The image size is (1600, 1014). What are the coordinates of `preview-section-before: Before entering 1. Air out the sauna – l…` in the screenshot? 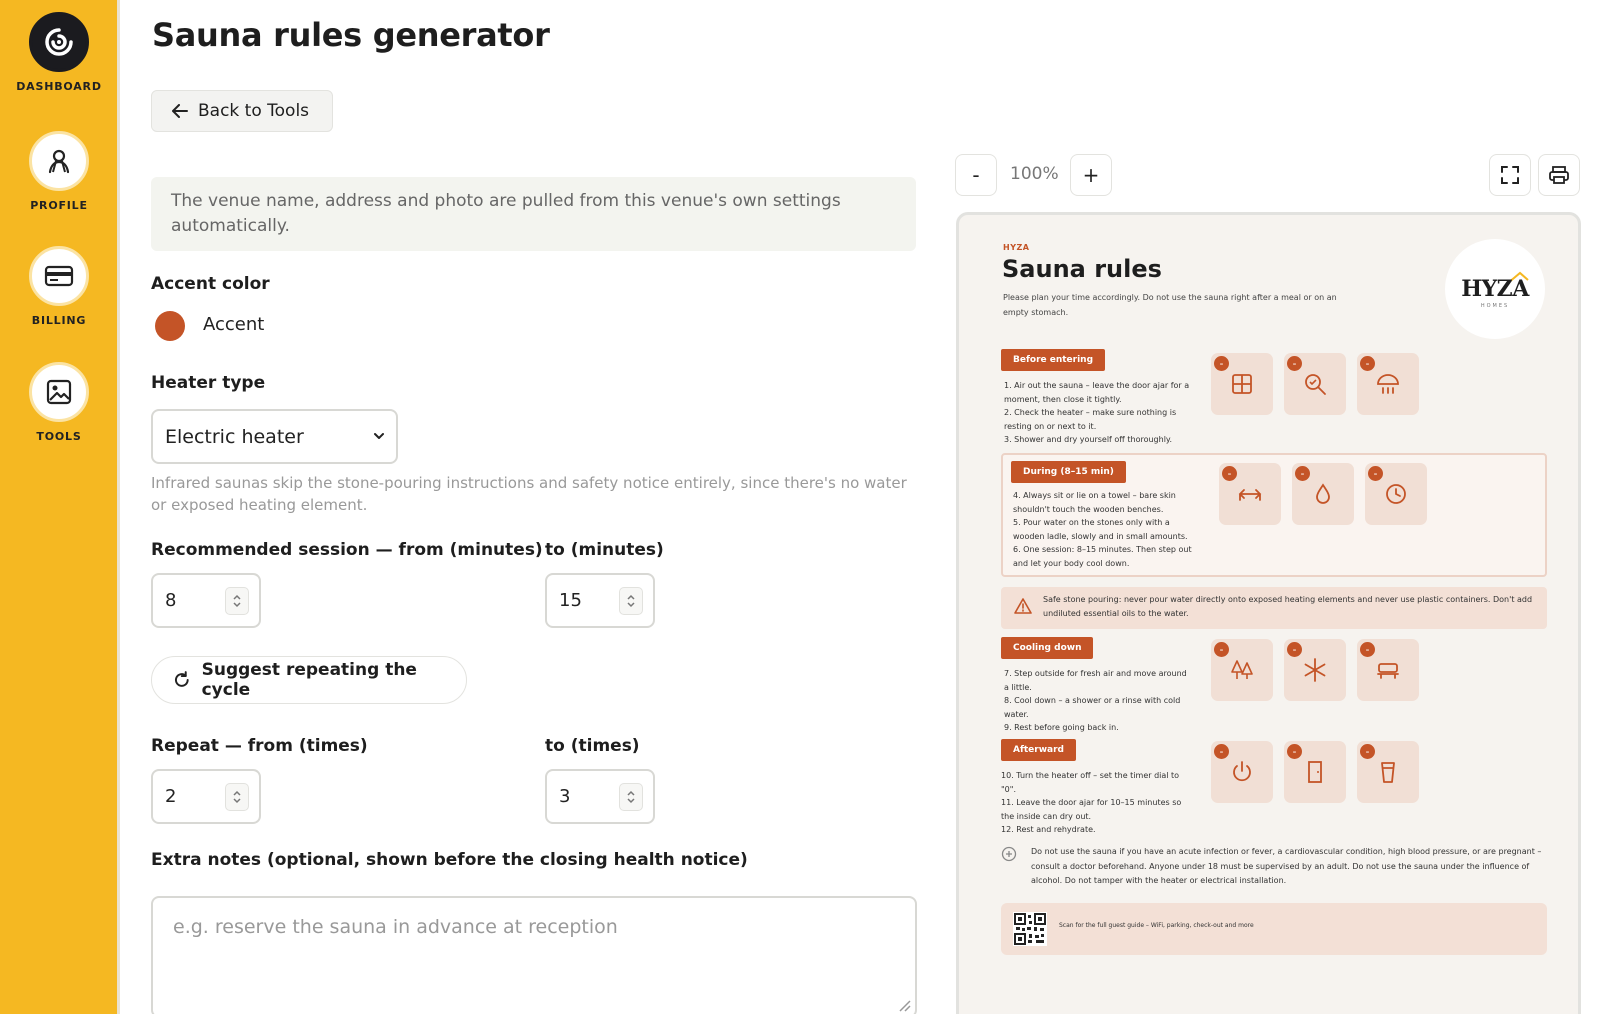 It's located at (1274, 400).